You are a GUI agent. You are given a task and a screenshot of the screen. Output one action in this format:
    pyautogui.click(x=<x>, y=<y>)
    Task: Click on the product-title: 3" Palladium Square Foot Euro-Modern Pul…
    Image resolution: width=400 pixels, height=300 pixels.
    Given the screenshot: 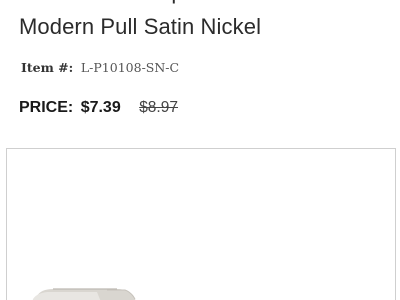 What is the action you would take?
    pyautogui.click(x=175, y=19)
    